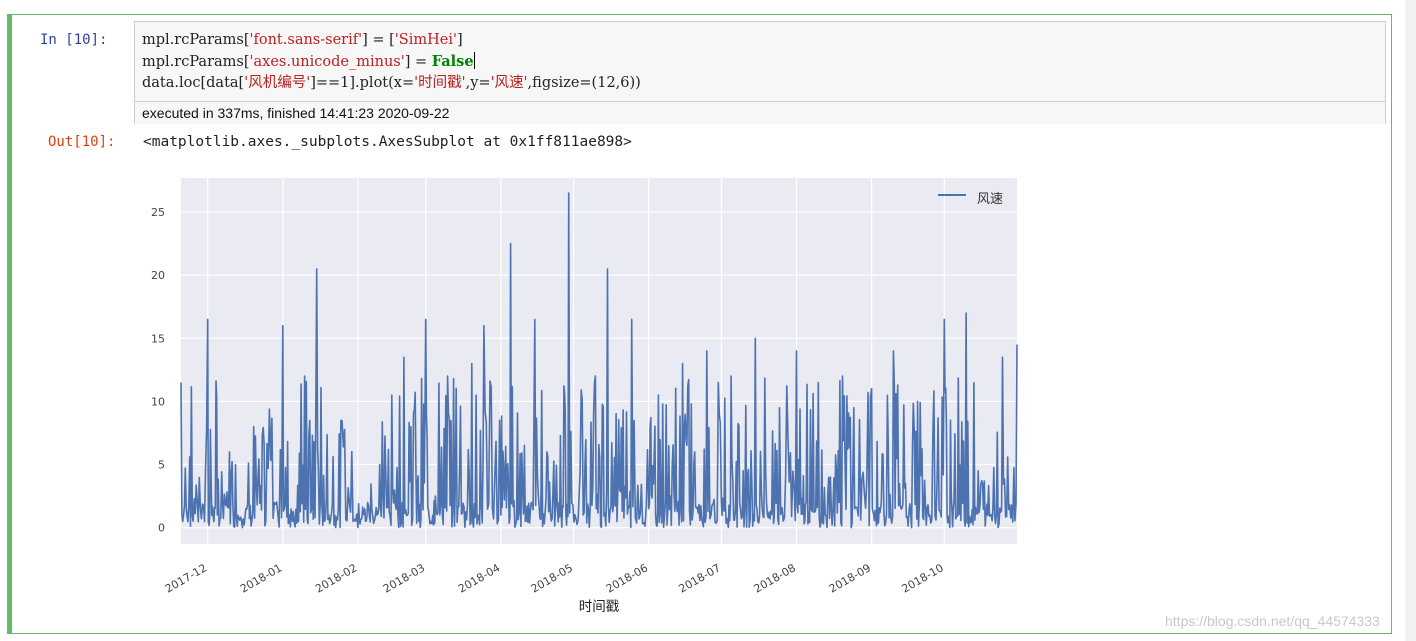 The image size is (1416, 641). What do you see at coordinates (161, 464) in the screenshot?
I see `y-tick-label: 5` at bounding box center [161, 464].